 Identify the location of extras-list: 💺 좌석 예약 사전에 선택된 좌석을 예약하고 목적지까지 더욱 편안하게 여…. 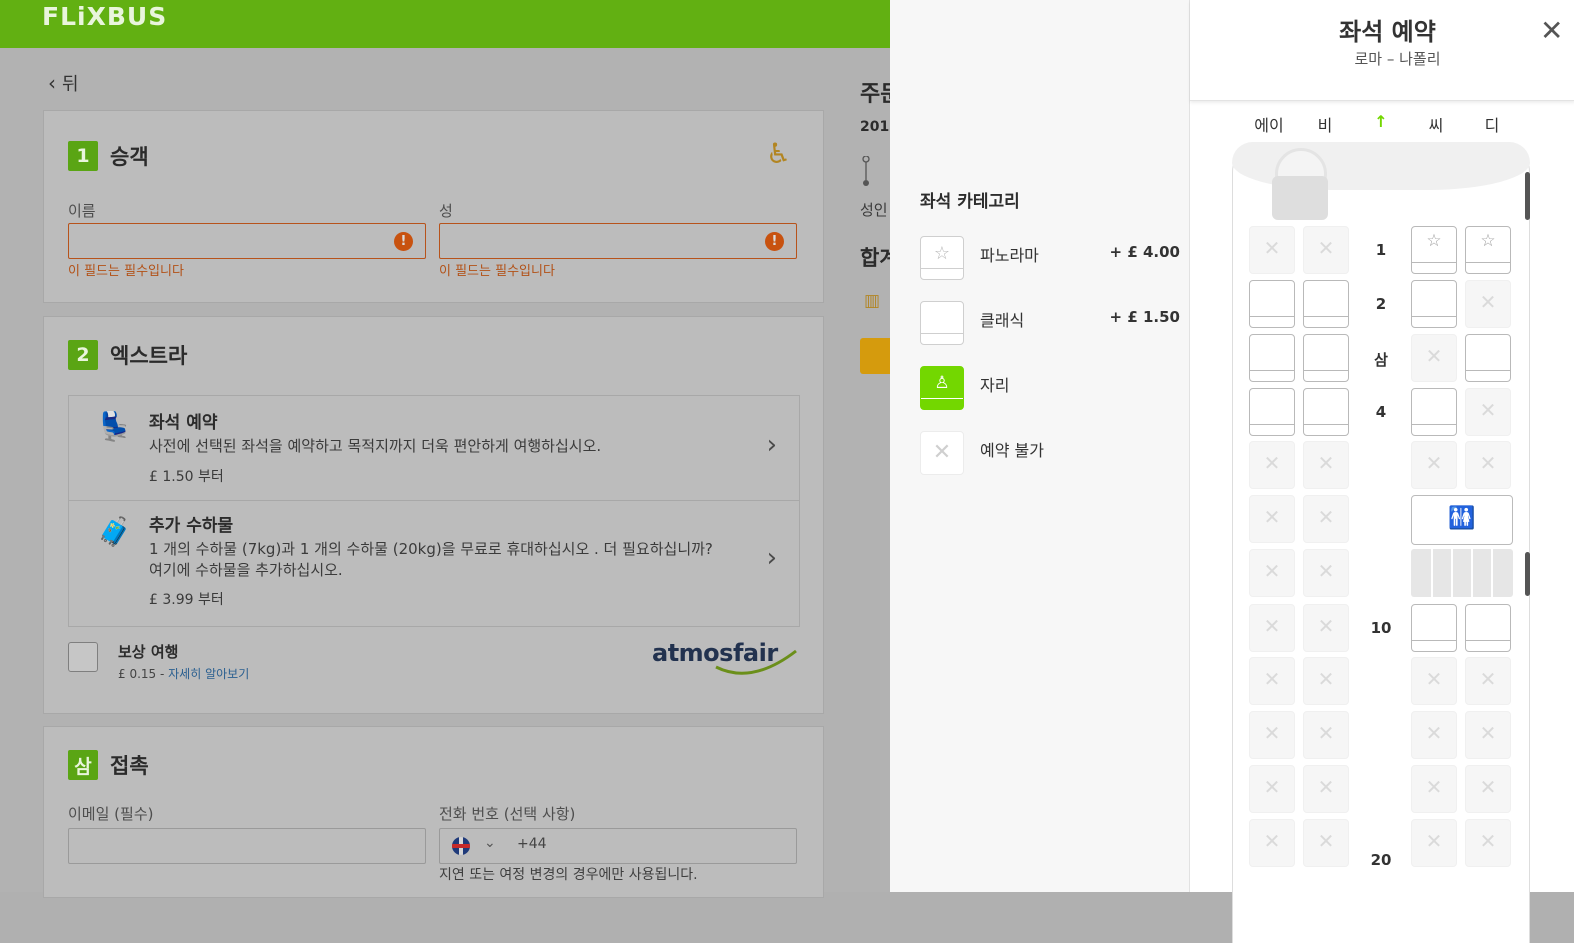
(434, 511).